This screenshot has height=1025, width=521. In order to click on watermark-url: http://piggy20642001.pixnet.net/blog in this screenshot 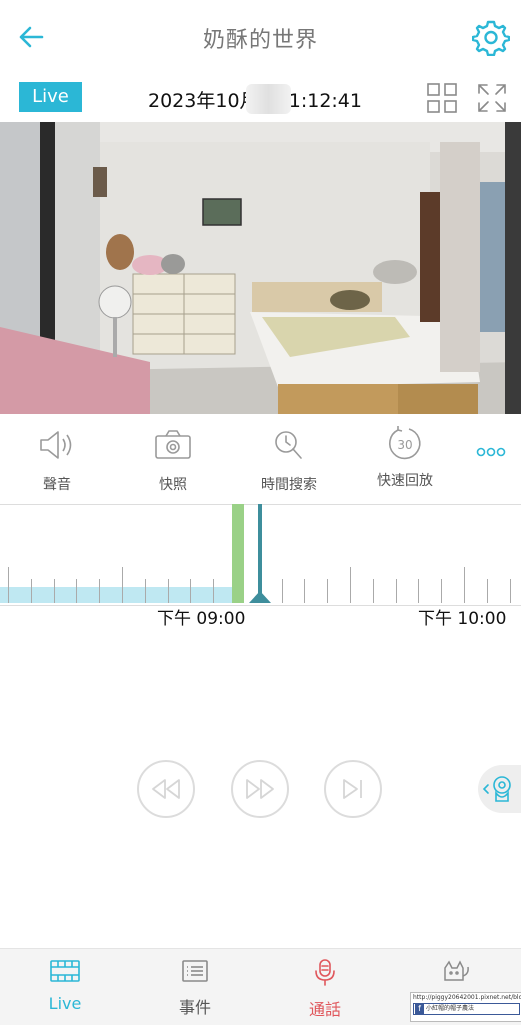, I will do `click(467, 997)`.